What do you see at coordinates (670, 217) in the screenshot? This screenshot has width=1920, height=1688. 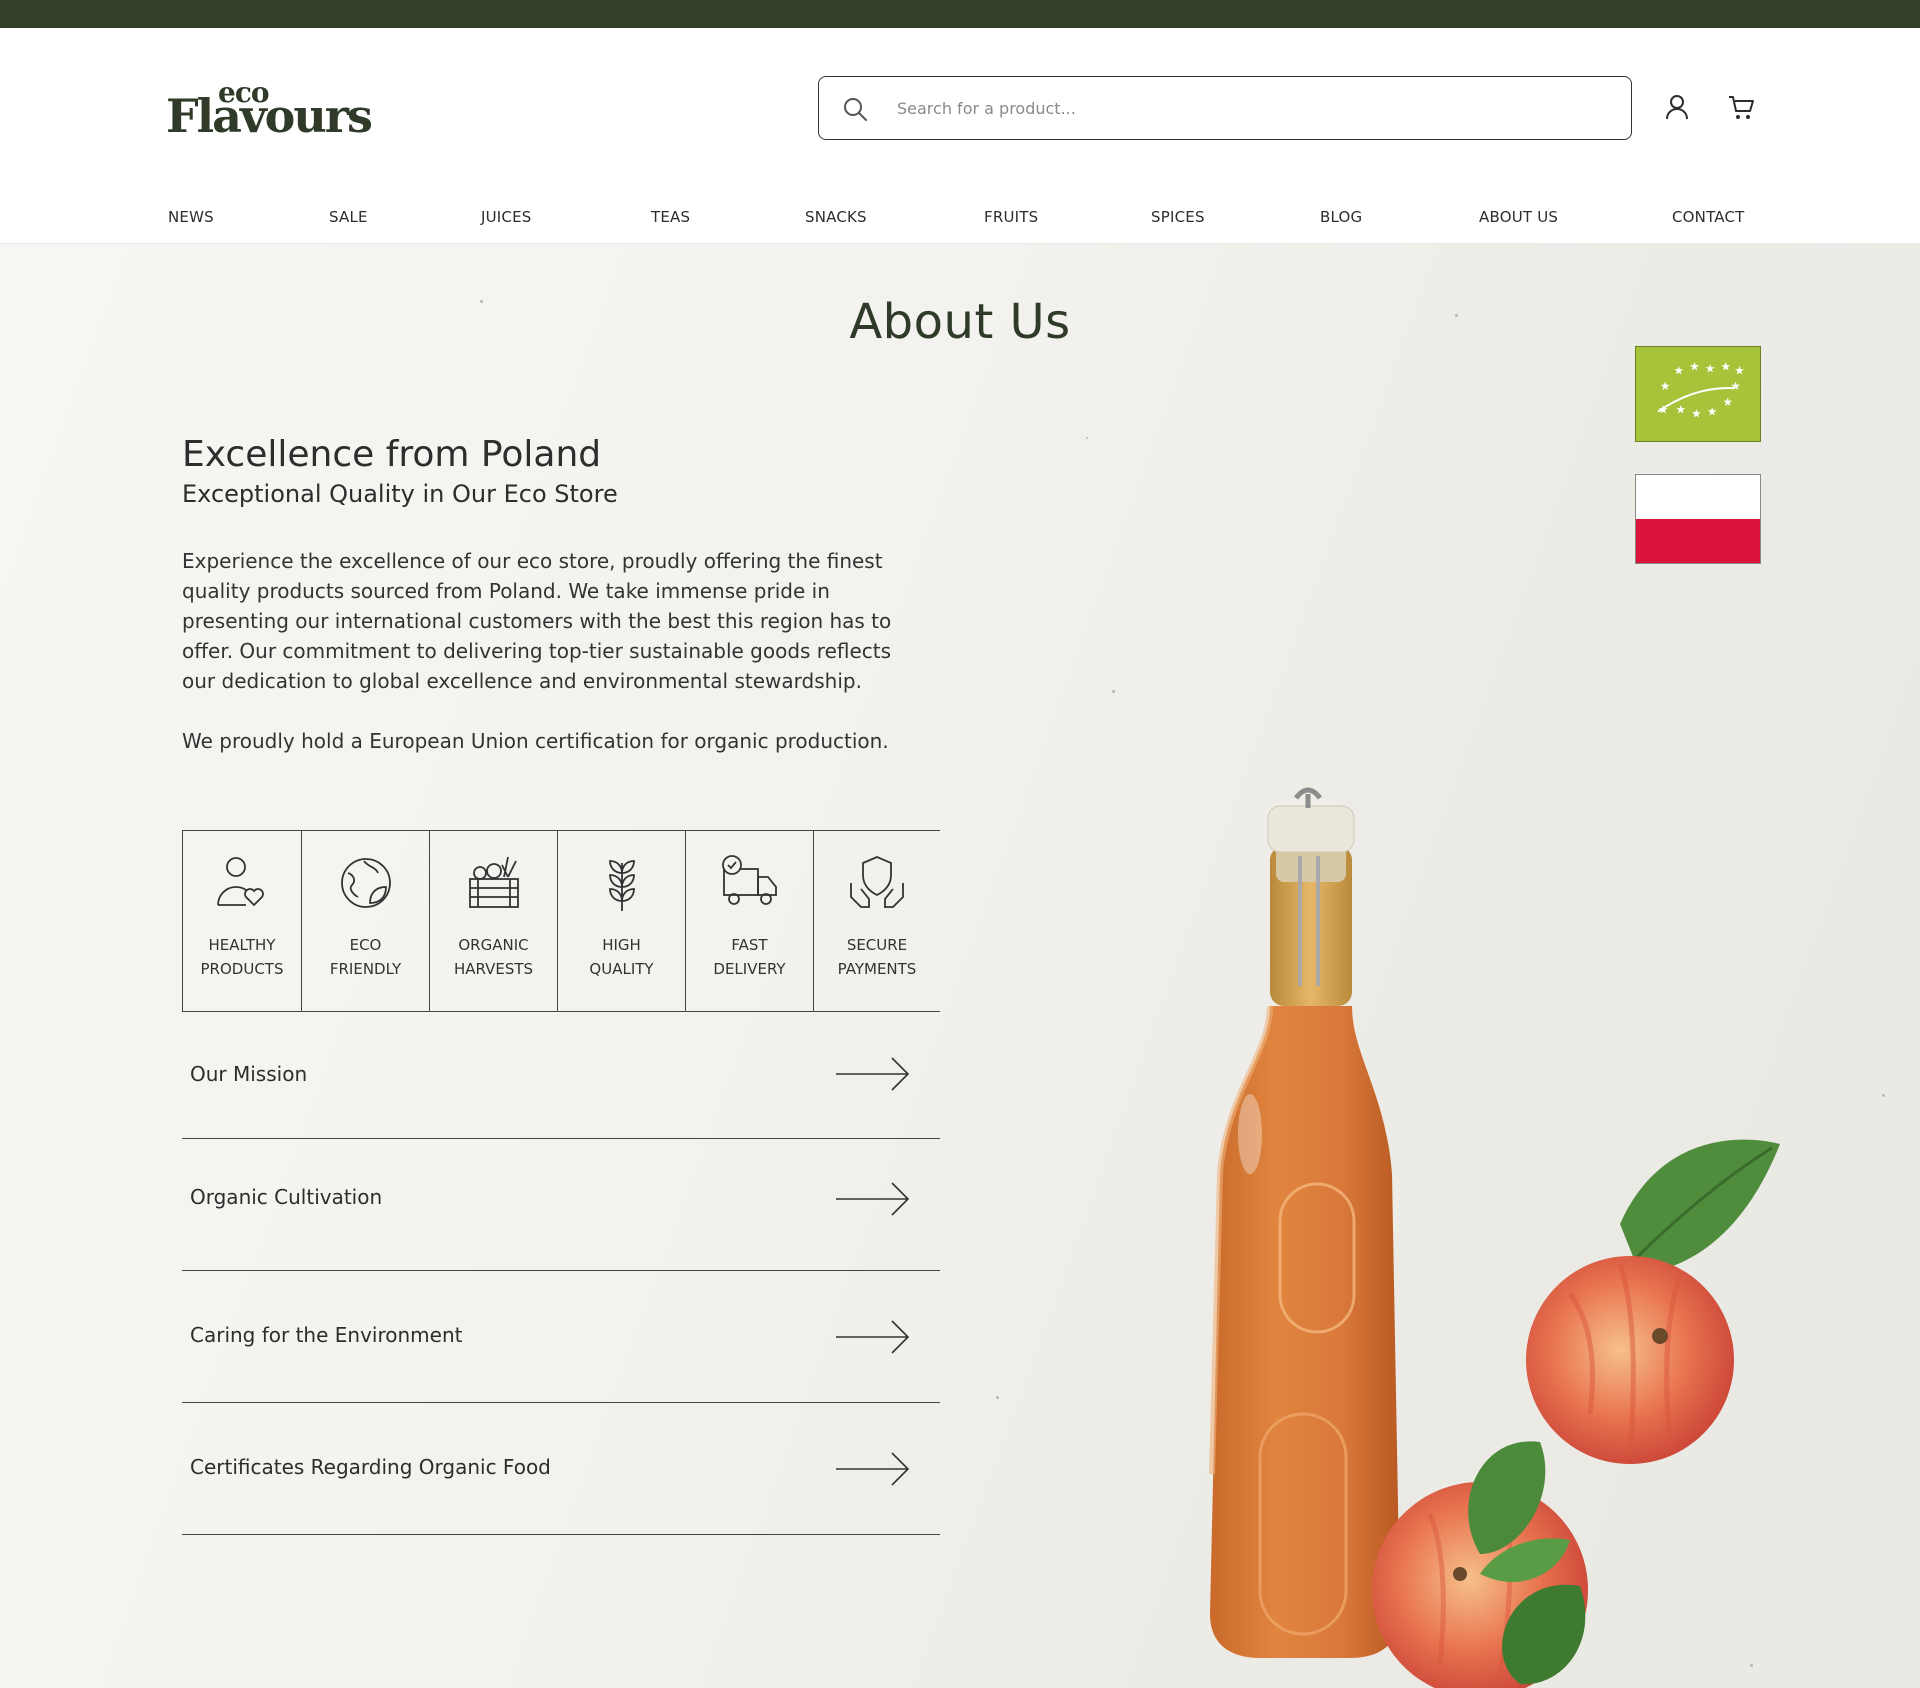 I see `nav-teas: TEAS` at bounding box center [670, 217].